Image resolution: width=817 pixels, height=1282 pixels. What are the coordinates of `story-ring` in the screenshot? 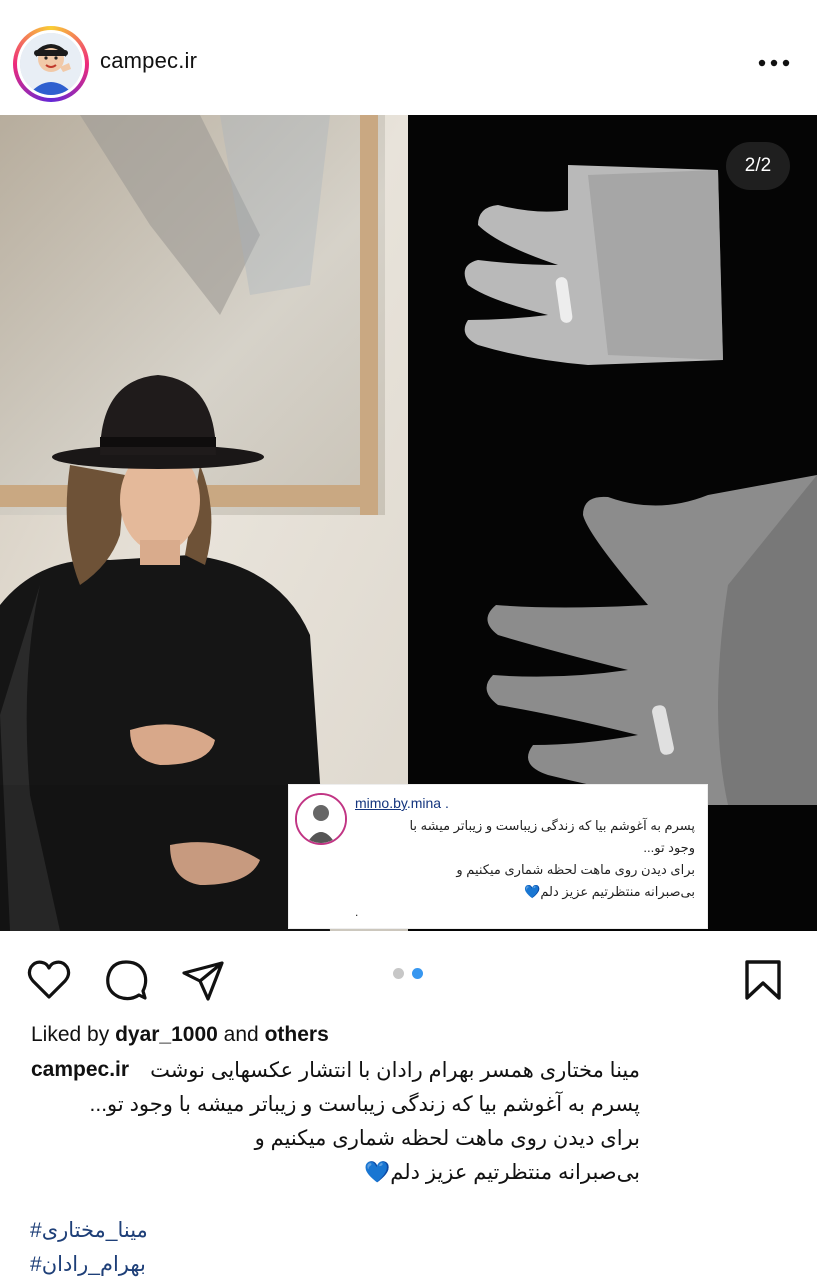 It's located at (51, 64).